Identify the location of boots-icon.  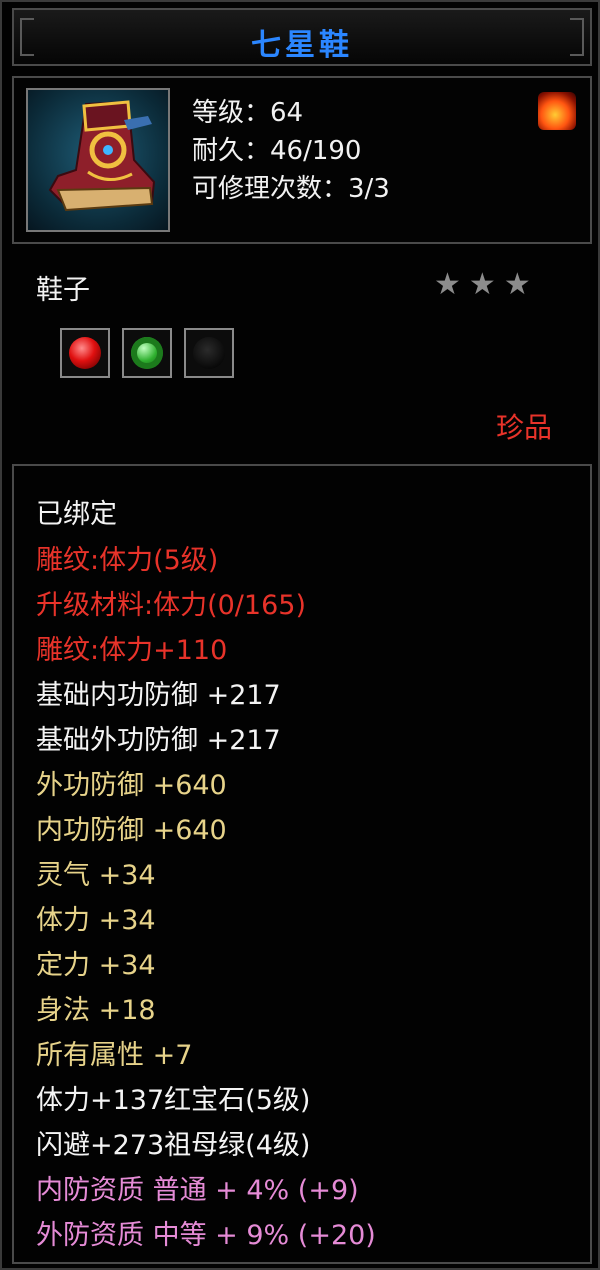
(98, 160).